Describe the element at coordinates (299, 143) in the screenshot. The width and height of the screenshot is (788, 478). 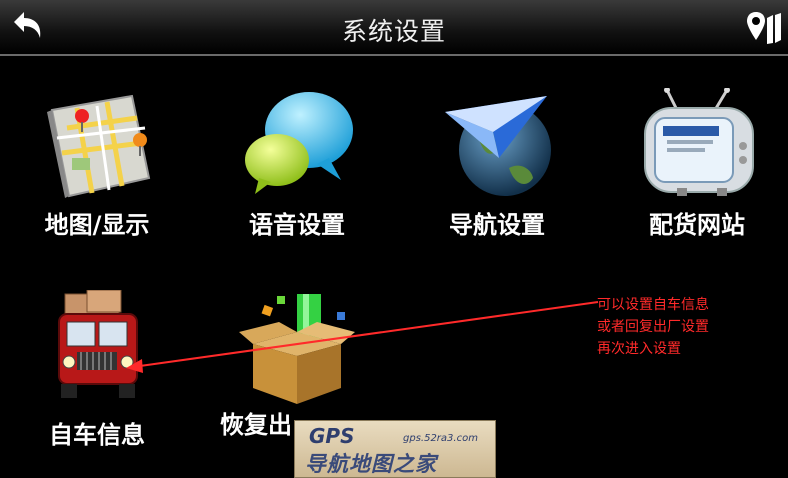
I see `speech-bubble-icon` at that location.